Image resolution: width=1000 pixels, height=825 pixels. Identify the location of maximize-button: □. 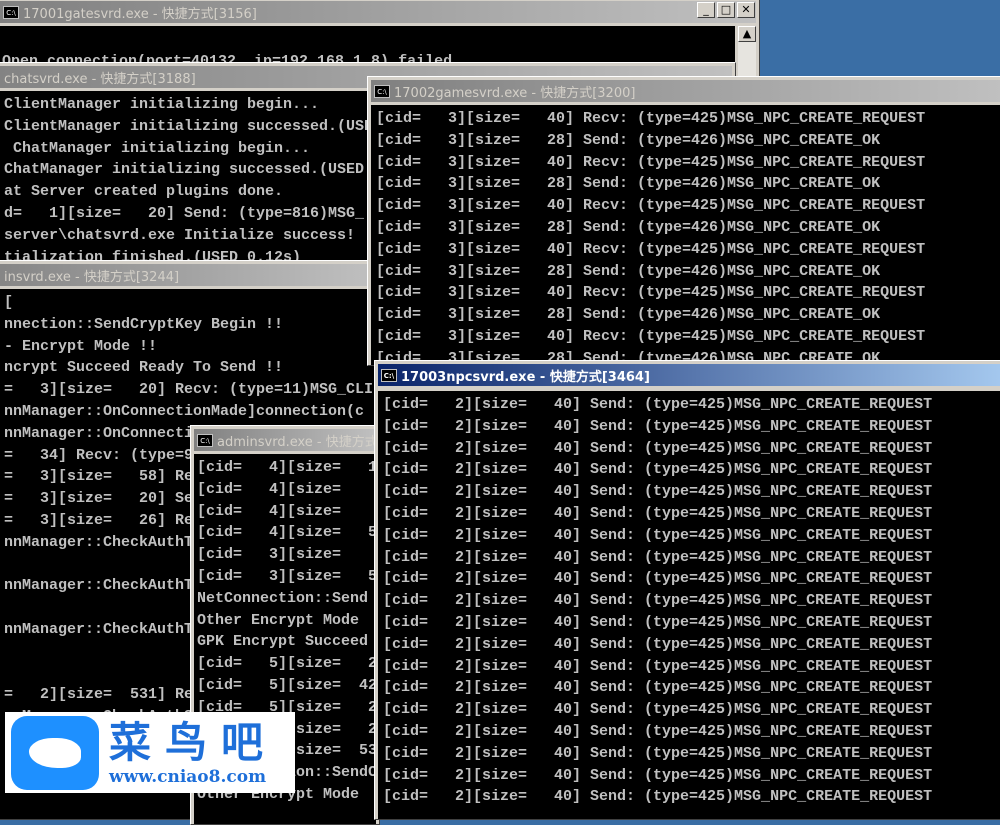
(726, 10).